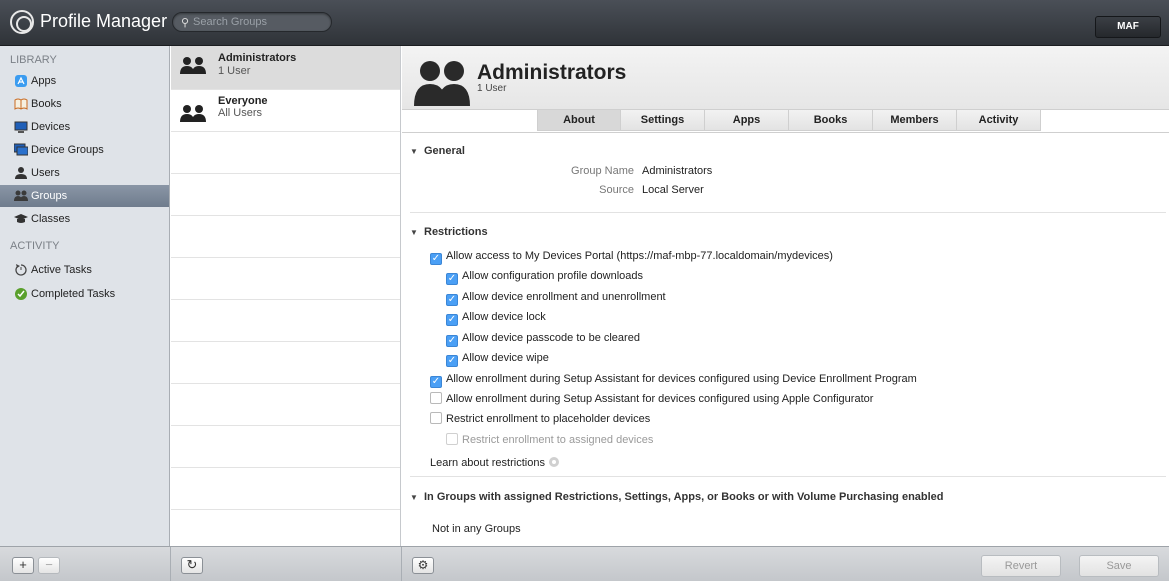  I want to click on page-subtitle: 1 User, so click(492, 88).